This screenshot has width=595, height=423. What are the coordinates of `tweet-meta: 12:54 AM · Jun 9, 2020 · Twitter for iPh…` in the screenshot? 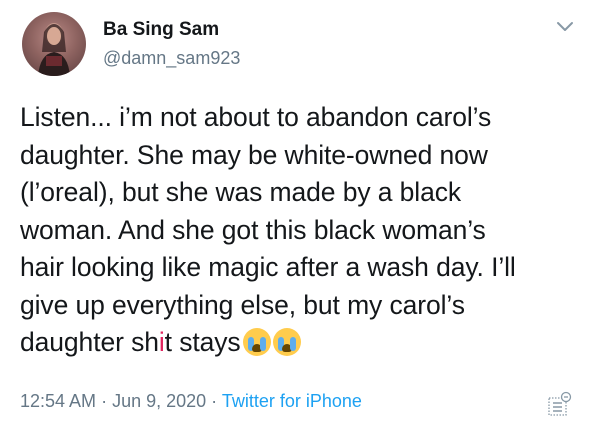 It's located at (191, 401).